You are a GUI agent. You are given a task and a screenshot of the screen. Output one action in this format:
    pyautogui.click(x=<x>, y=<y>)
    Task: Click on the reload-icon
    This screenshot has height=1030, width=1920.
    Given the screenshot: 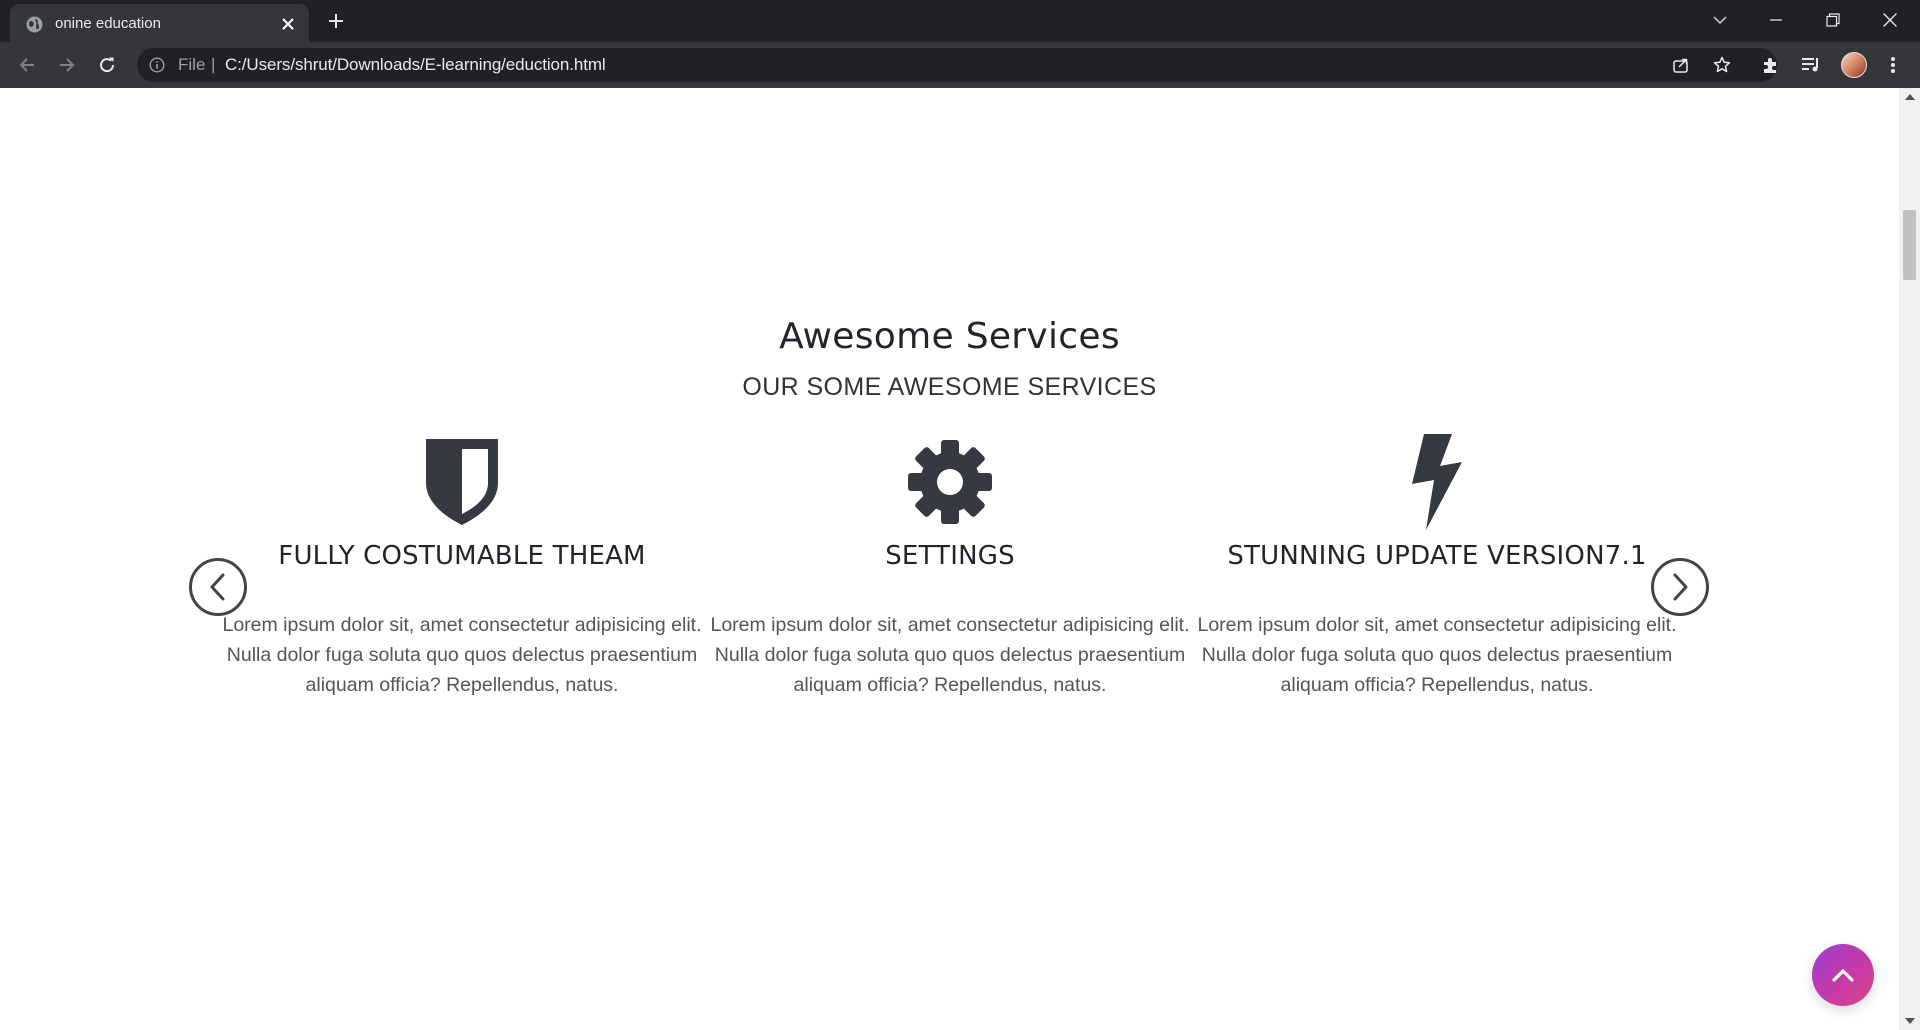 What is the action you would take?
    pyautogui.click(x=107, y=65)
    